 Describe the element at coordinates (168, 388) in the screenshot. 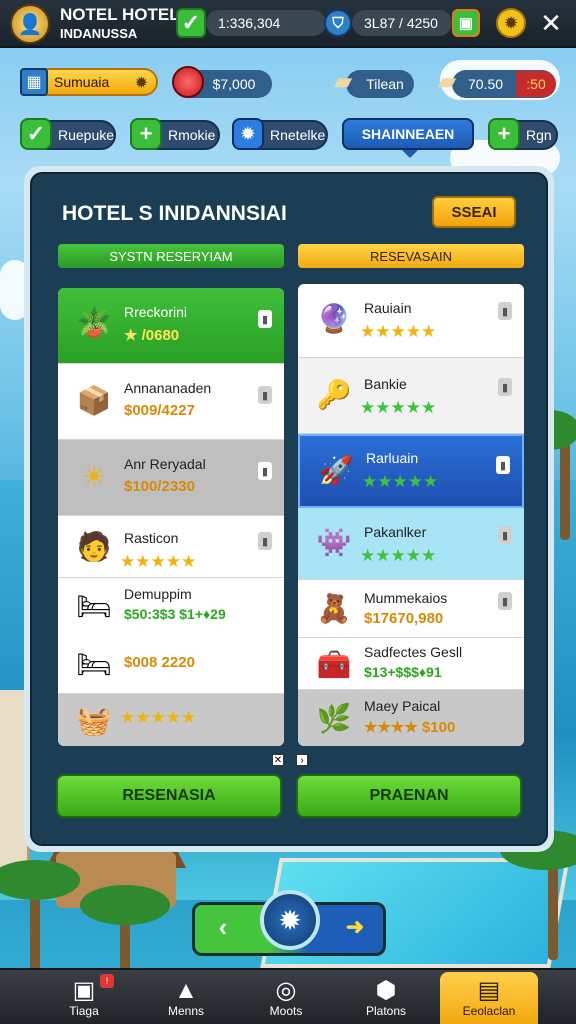

I see `item-name: Annananaden` at that location.